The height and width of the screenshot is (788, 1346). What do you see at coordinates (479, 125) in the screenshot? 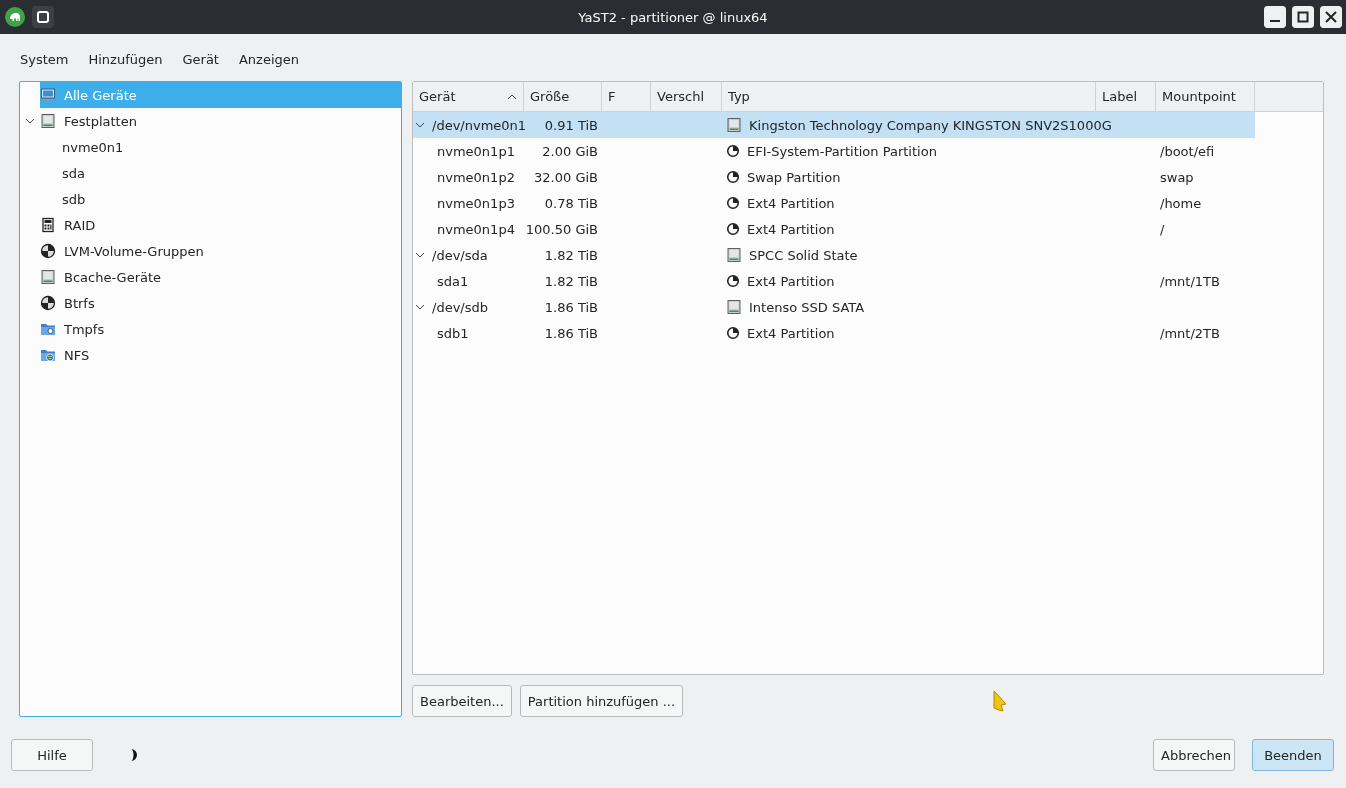
I see `device-name: /dev/nvme0n1` at bounding box center [479, 125].